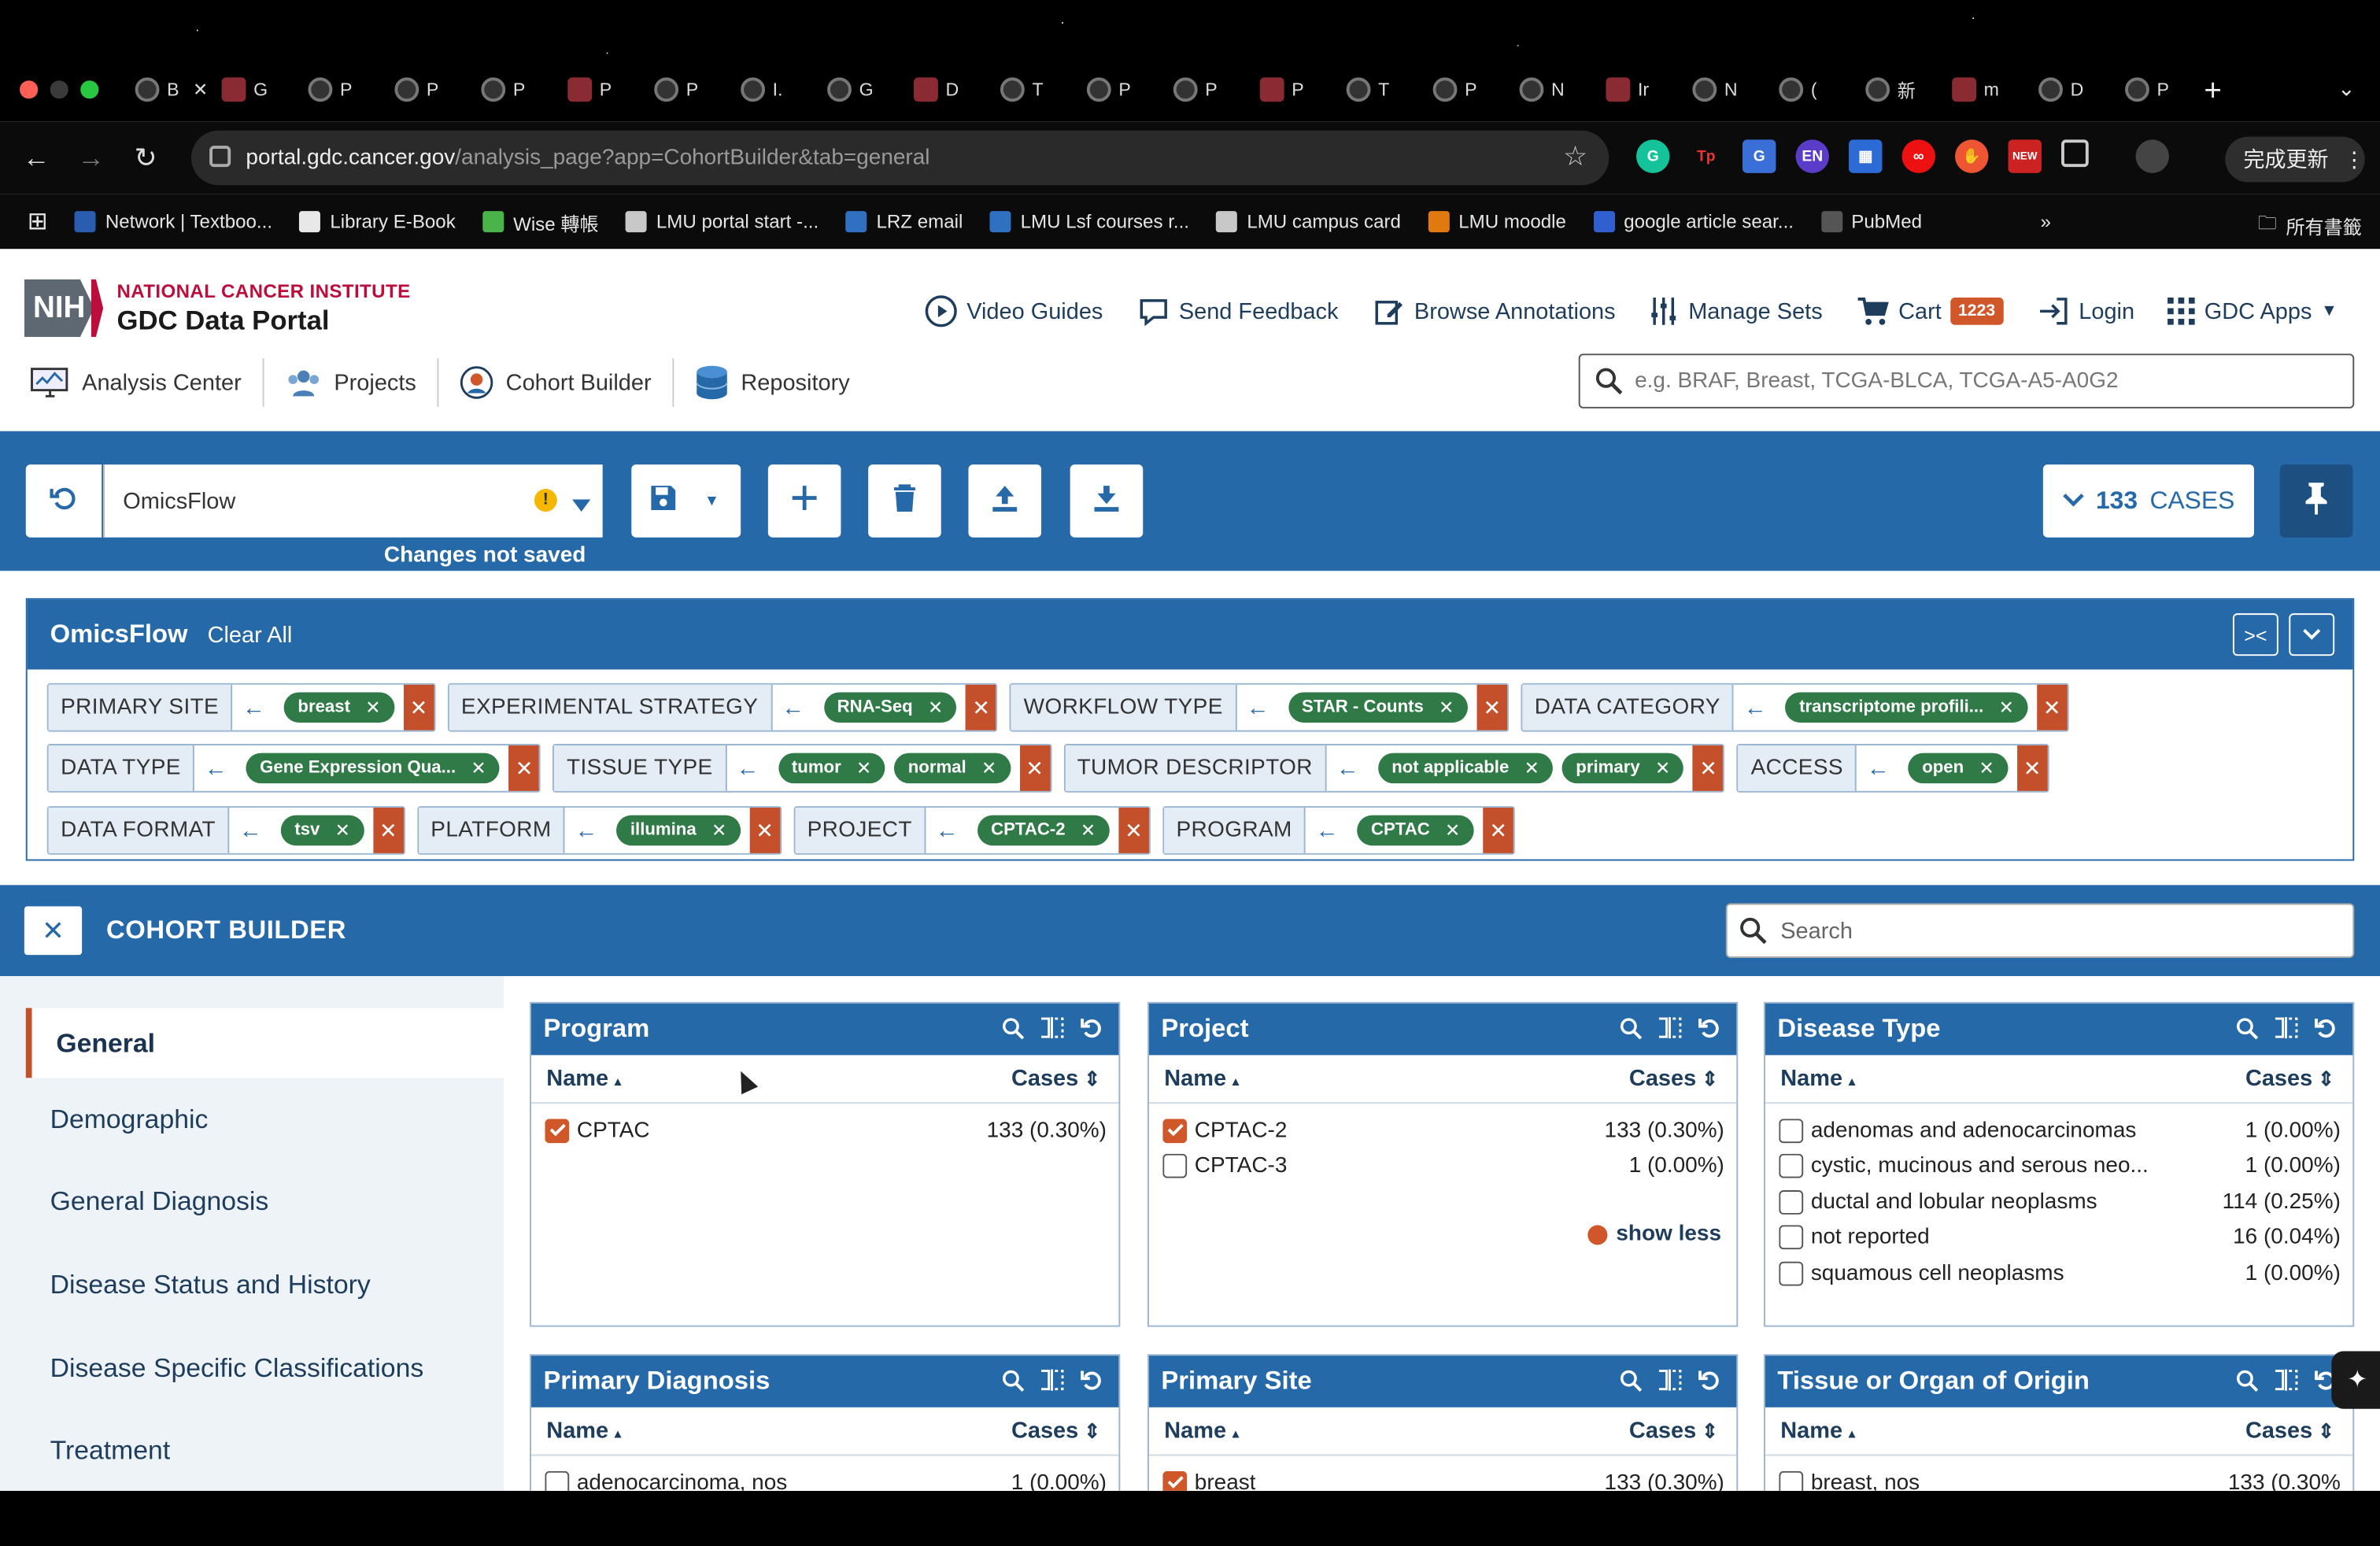 This screenshot has height=1546, width=2380. I want to click on facet-option: ductal and lobular neoplasms, so click(1938, 1202).